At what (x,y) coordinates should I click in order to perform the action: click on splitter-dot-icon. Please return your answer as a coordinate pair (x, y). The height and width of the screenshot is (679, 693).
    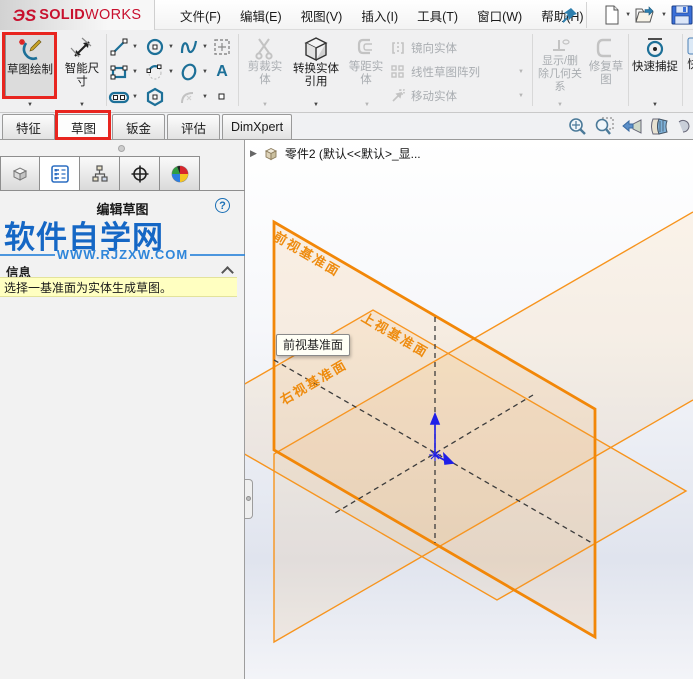
    Looking at the image, I should click on (248, 498).